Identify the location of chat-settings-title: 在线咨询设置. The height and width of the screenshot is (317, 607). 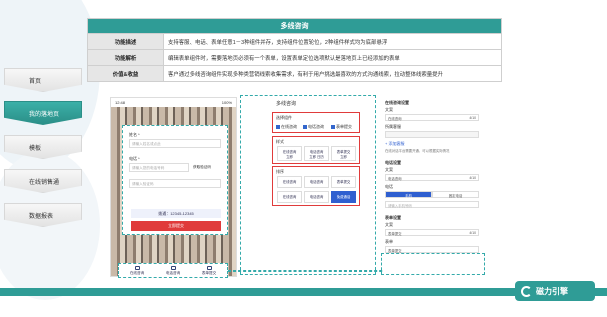
(397, 102).